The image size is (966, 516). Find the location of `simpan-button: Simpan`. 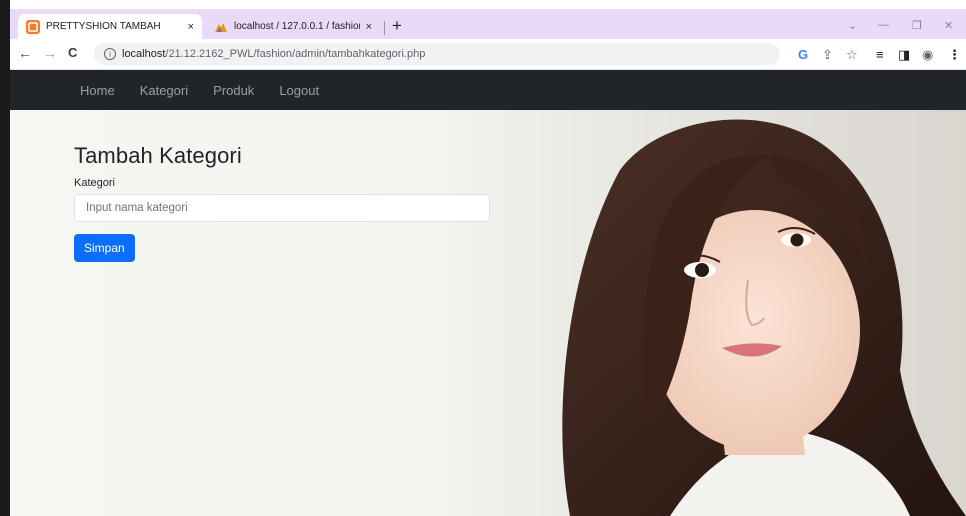

simpan-button: Simpan is located at coordinates (104, 248).